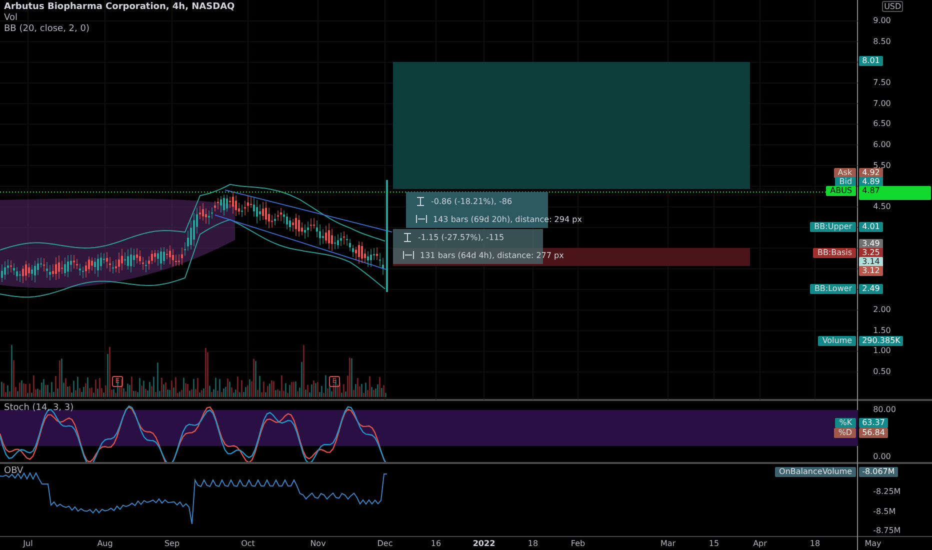  Describe the element at coordinates (895, 193) in the screenshot. I see `price-tag: 4.87` at that location.